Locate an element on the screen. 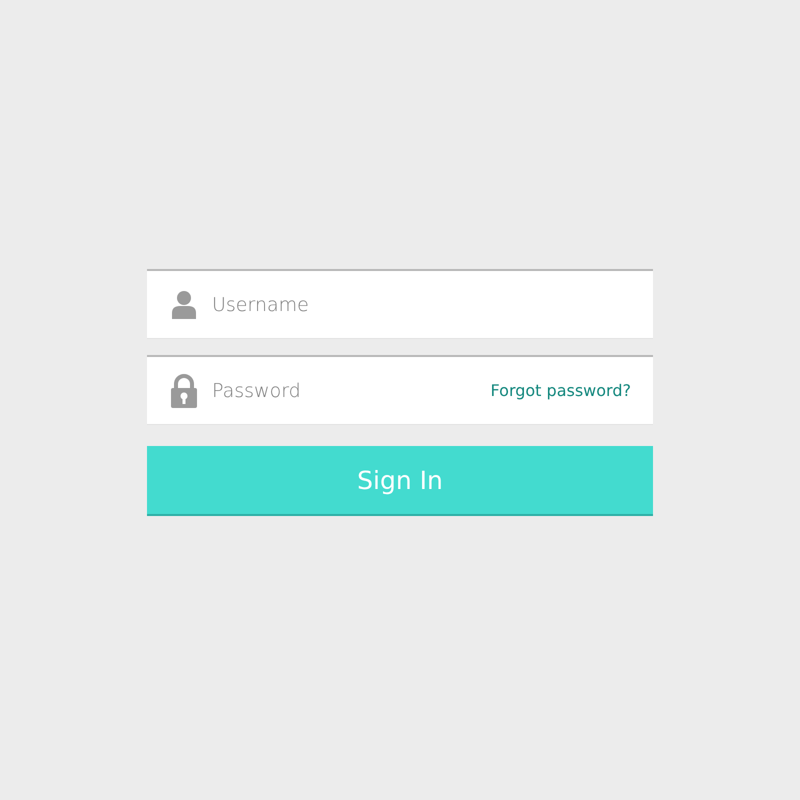  forgot-password-link: Forgot password? is located at coordinates (560, 390).